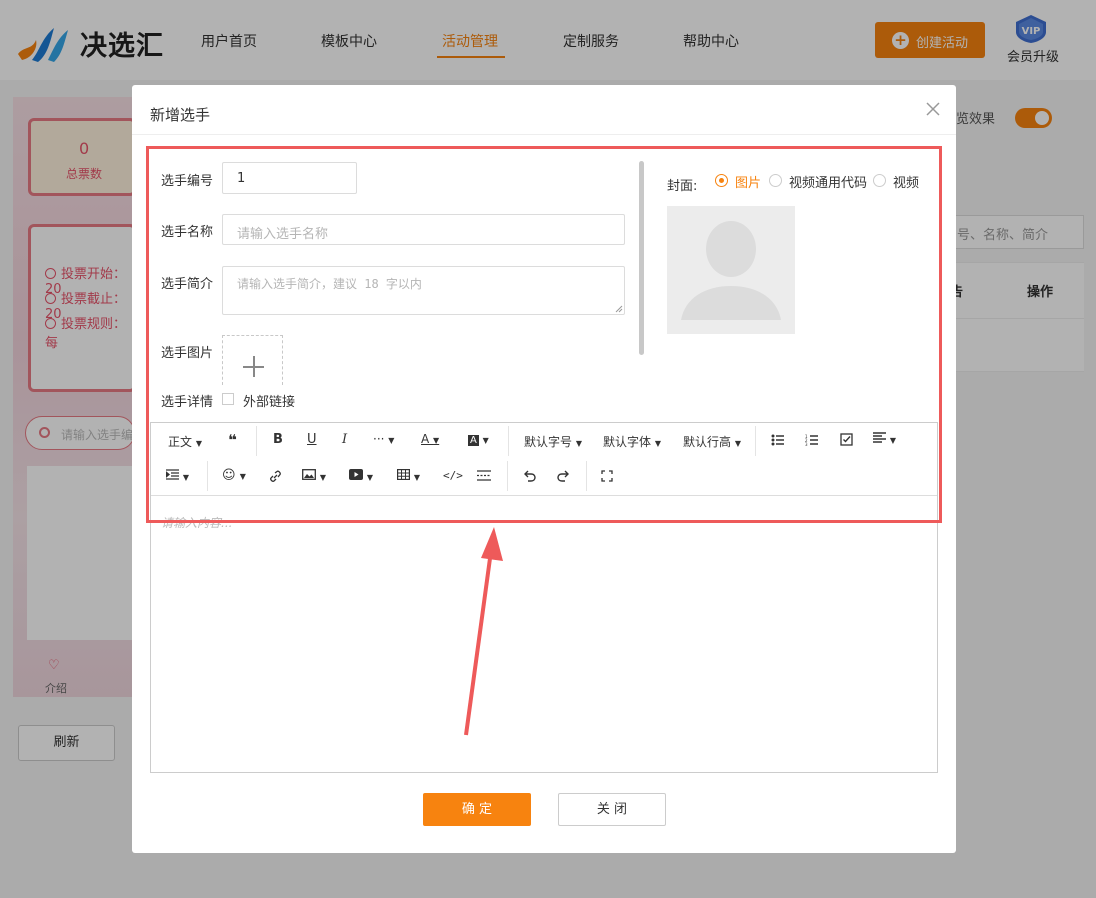  What do you see at coordinates (453, 475) in the screenshot?
I see `code-icon: </>` at bounding box center [453, 475].